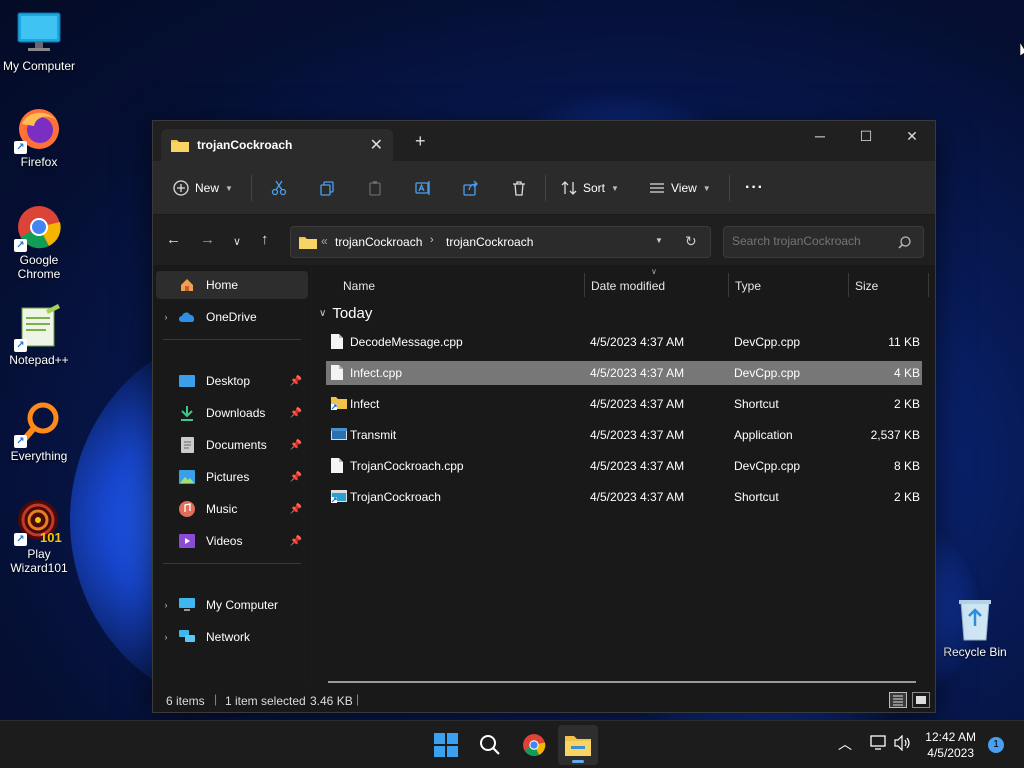 This screenshot has height=768, width=1024. I want to click on close-window-button: ✕, so click(912, 137).